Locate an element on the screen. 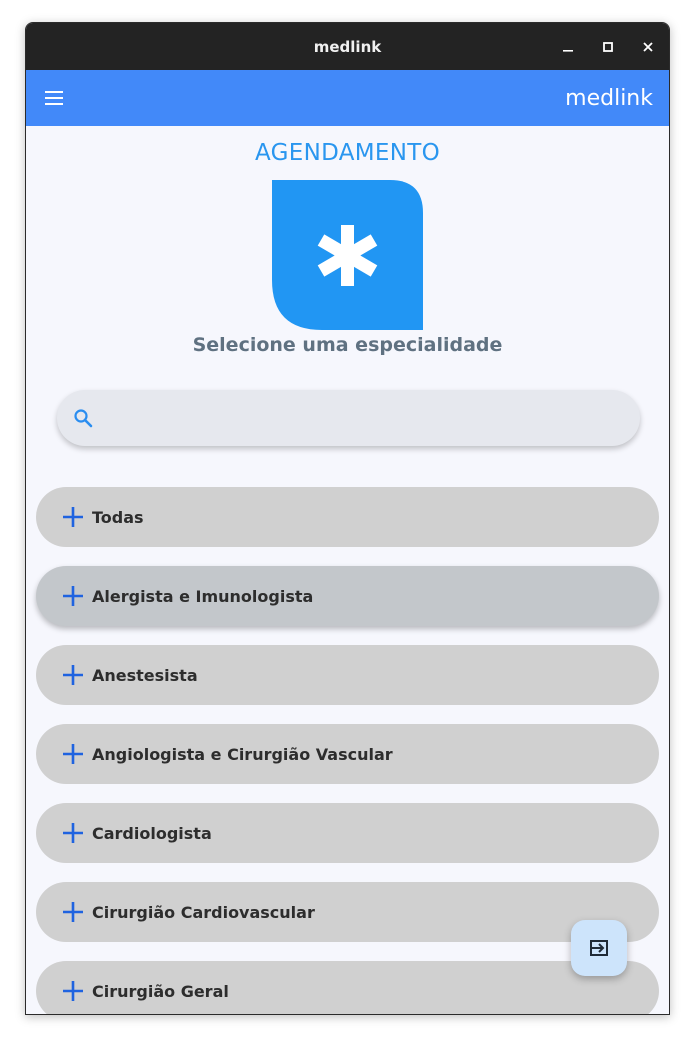 The image size is (695, 1043). close-button is located at coordinates (648, 47).